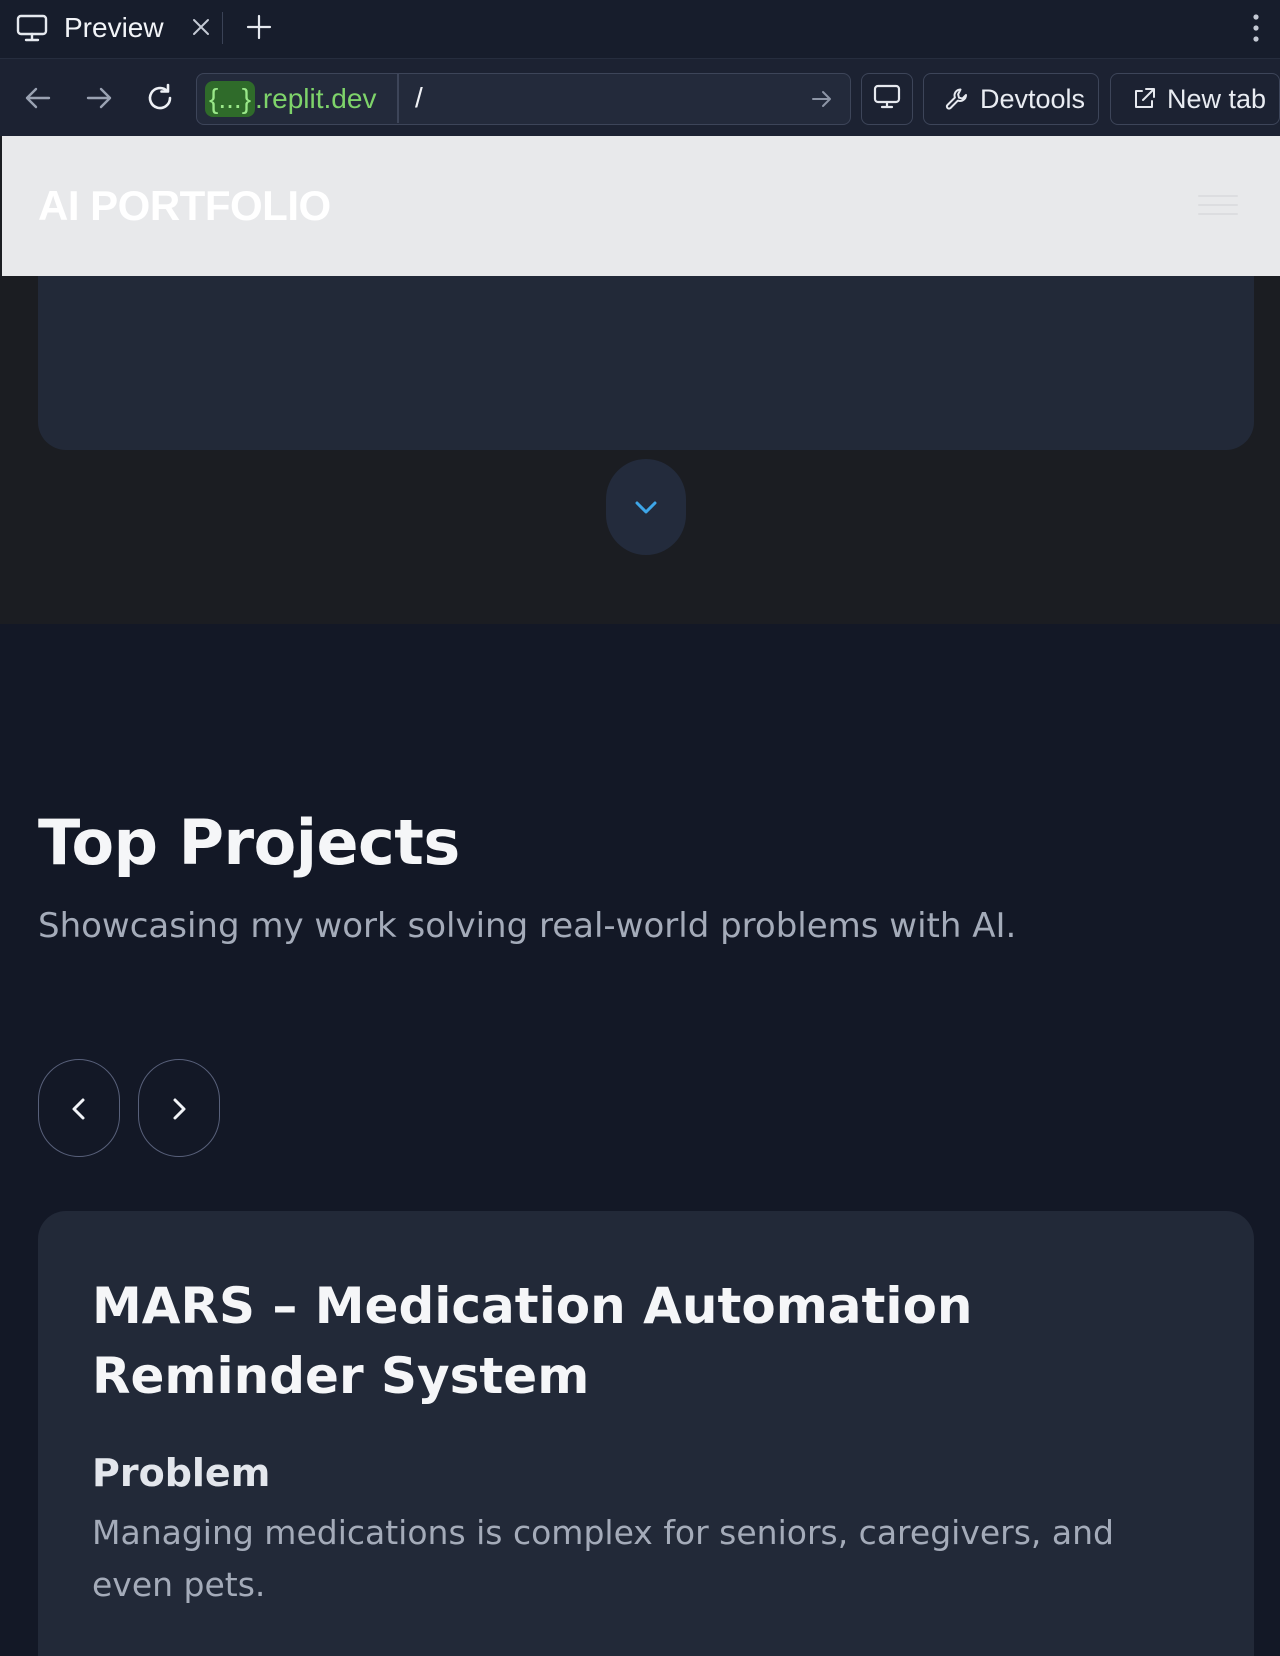  I want to click on screen-size-button, so click(887, 99).